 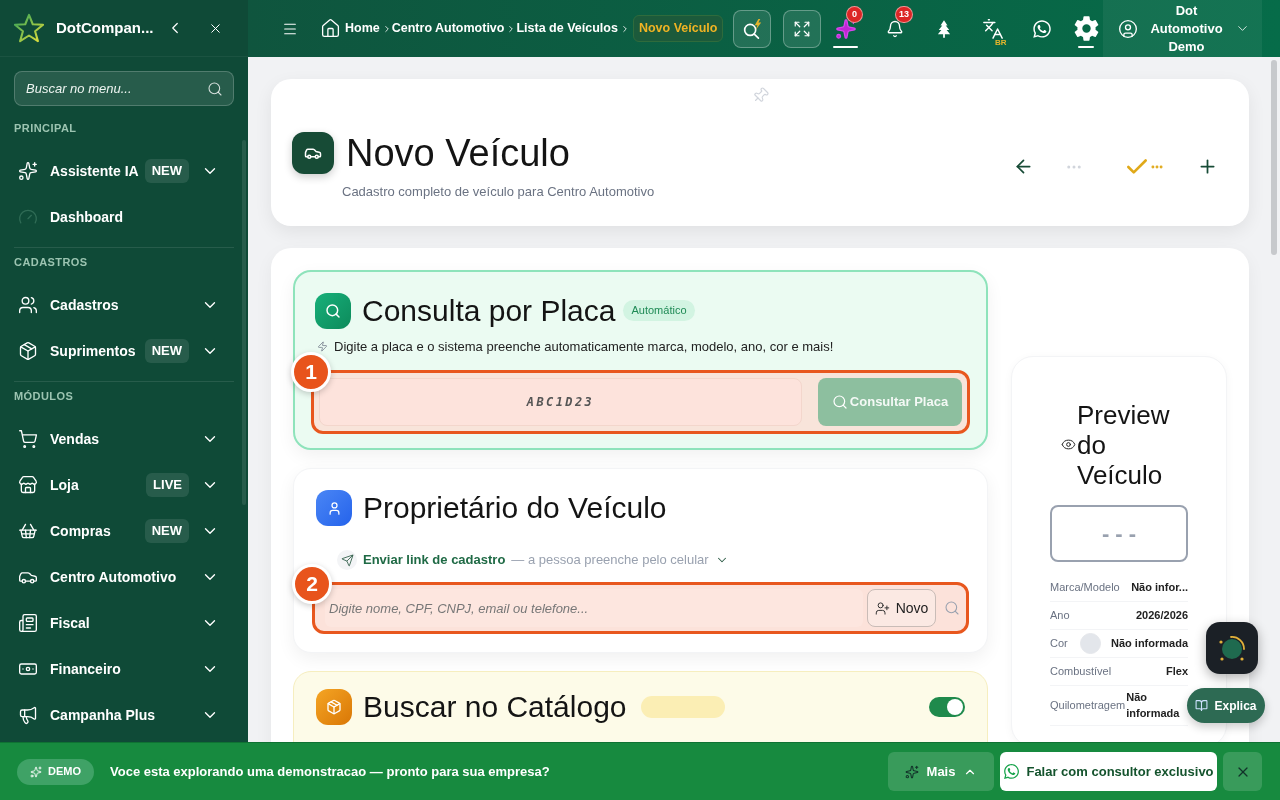 What do you see at coordinates (1124, 444) in the screenshot?
I see `preview-title: Preview do Veículo` at bounding box center [1124, 444].